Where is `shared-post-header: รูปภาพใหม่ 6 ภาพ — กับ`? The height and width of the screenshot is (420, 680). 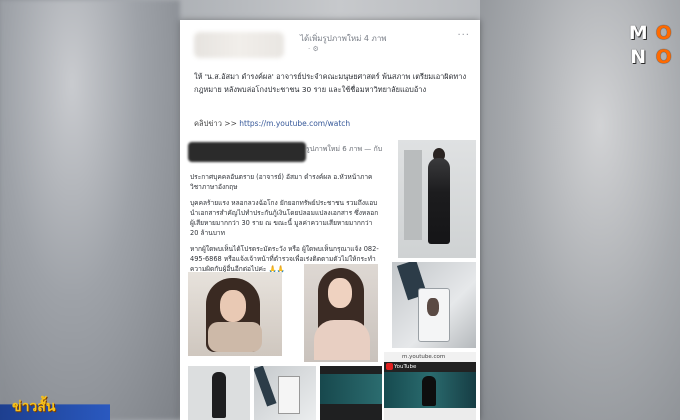
shared-post-header: รูปภาพใหม่ 6 ภาพ — กับ is located at coordinates (344, 149).